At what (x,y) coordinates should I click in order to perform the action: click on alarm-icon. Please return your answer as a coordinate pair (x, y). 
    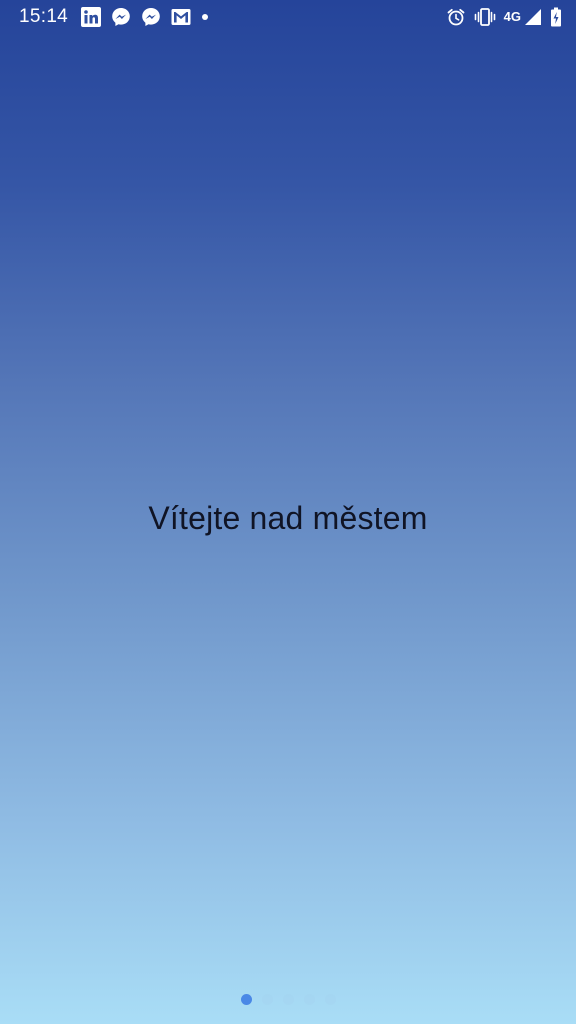
    Looking at the image, I should click on (456, 17).